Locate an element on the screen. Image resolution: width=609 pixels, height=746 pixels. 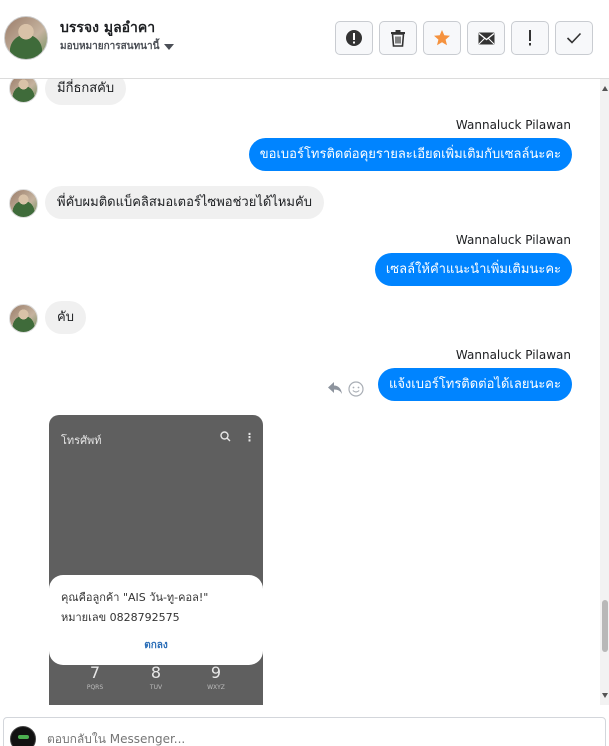
checkmark-icon is located at coordinates (574, 38).